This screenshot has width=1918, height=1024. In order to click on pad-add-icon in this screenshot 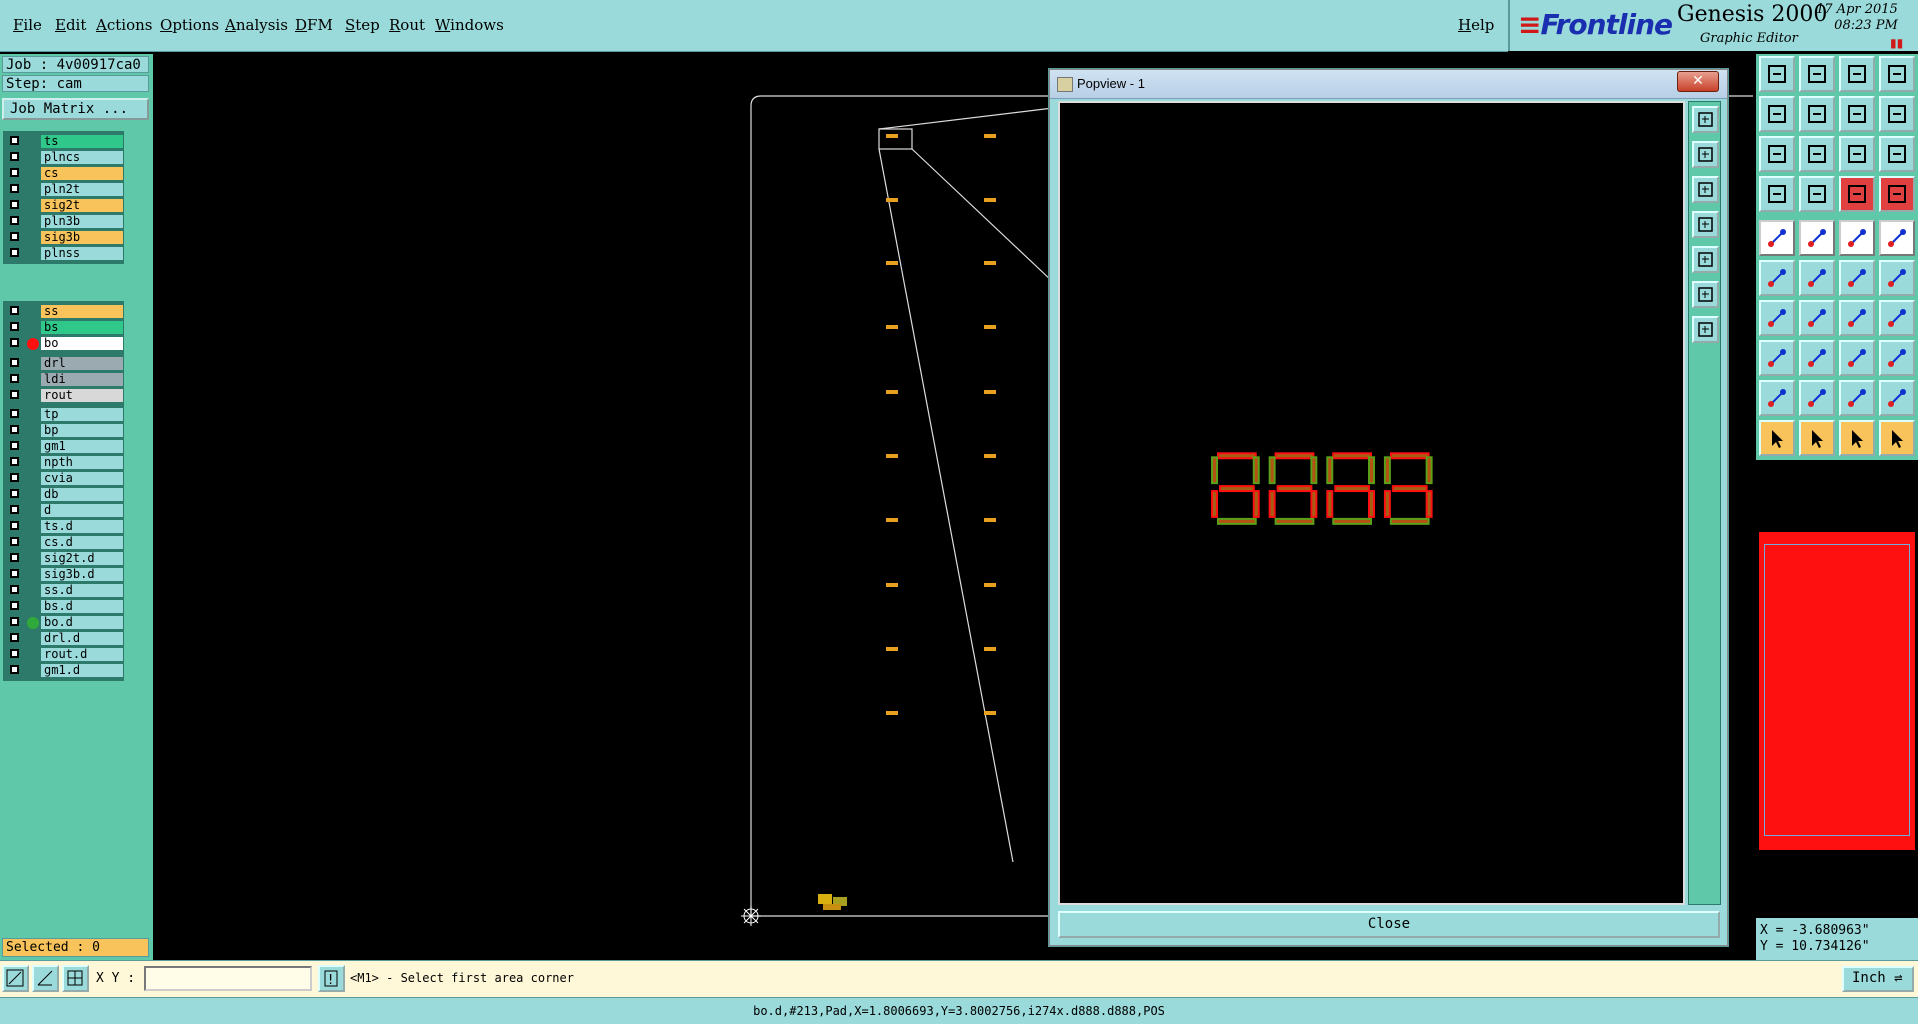, I will do `click(1777, 238)`.